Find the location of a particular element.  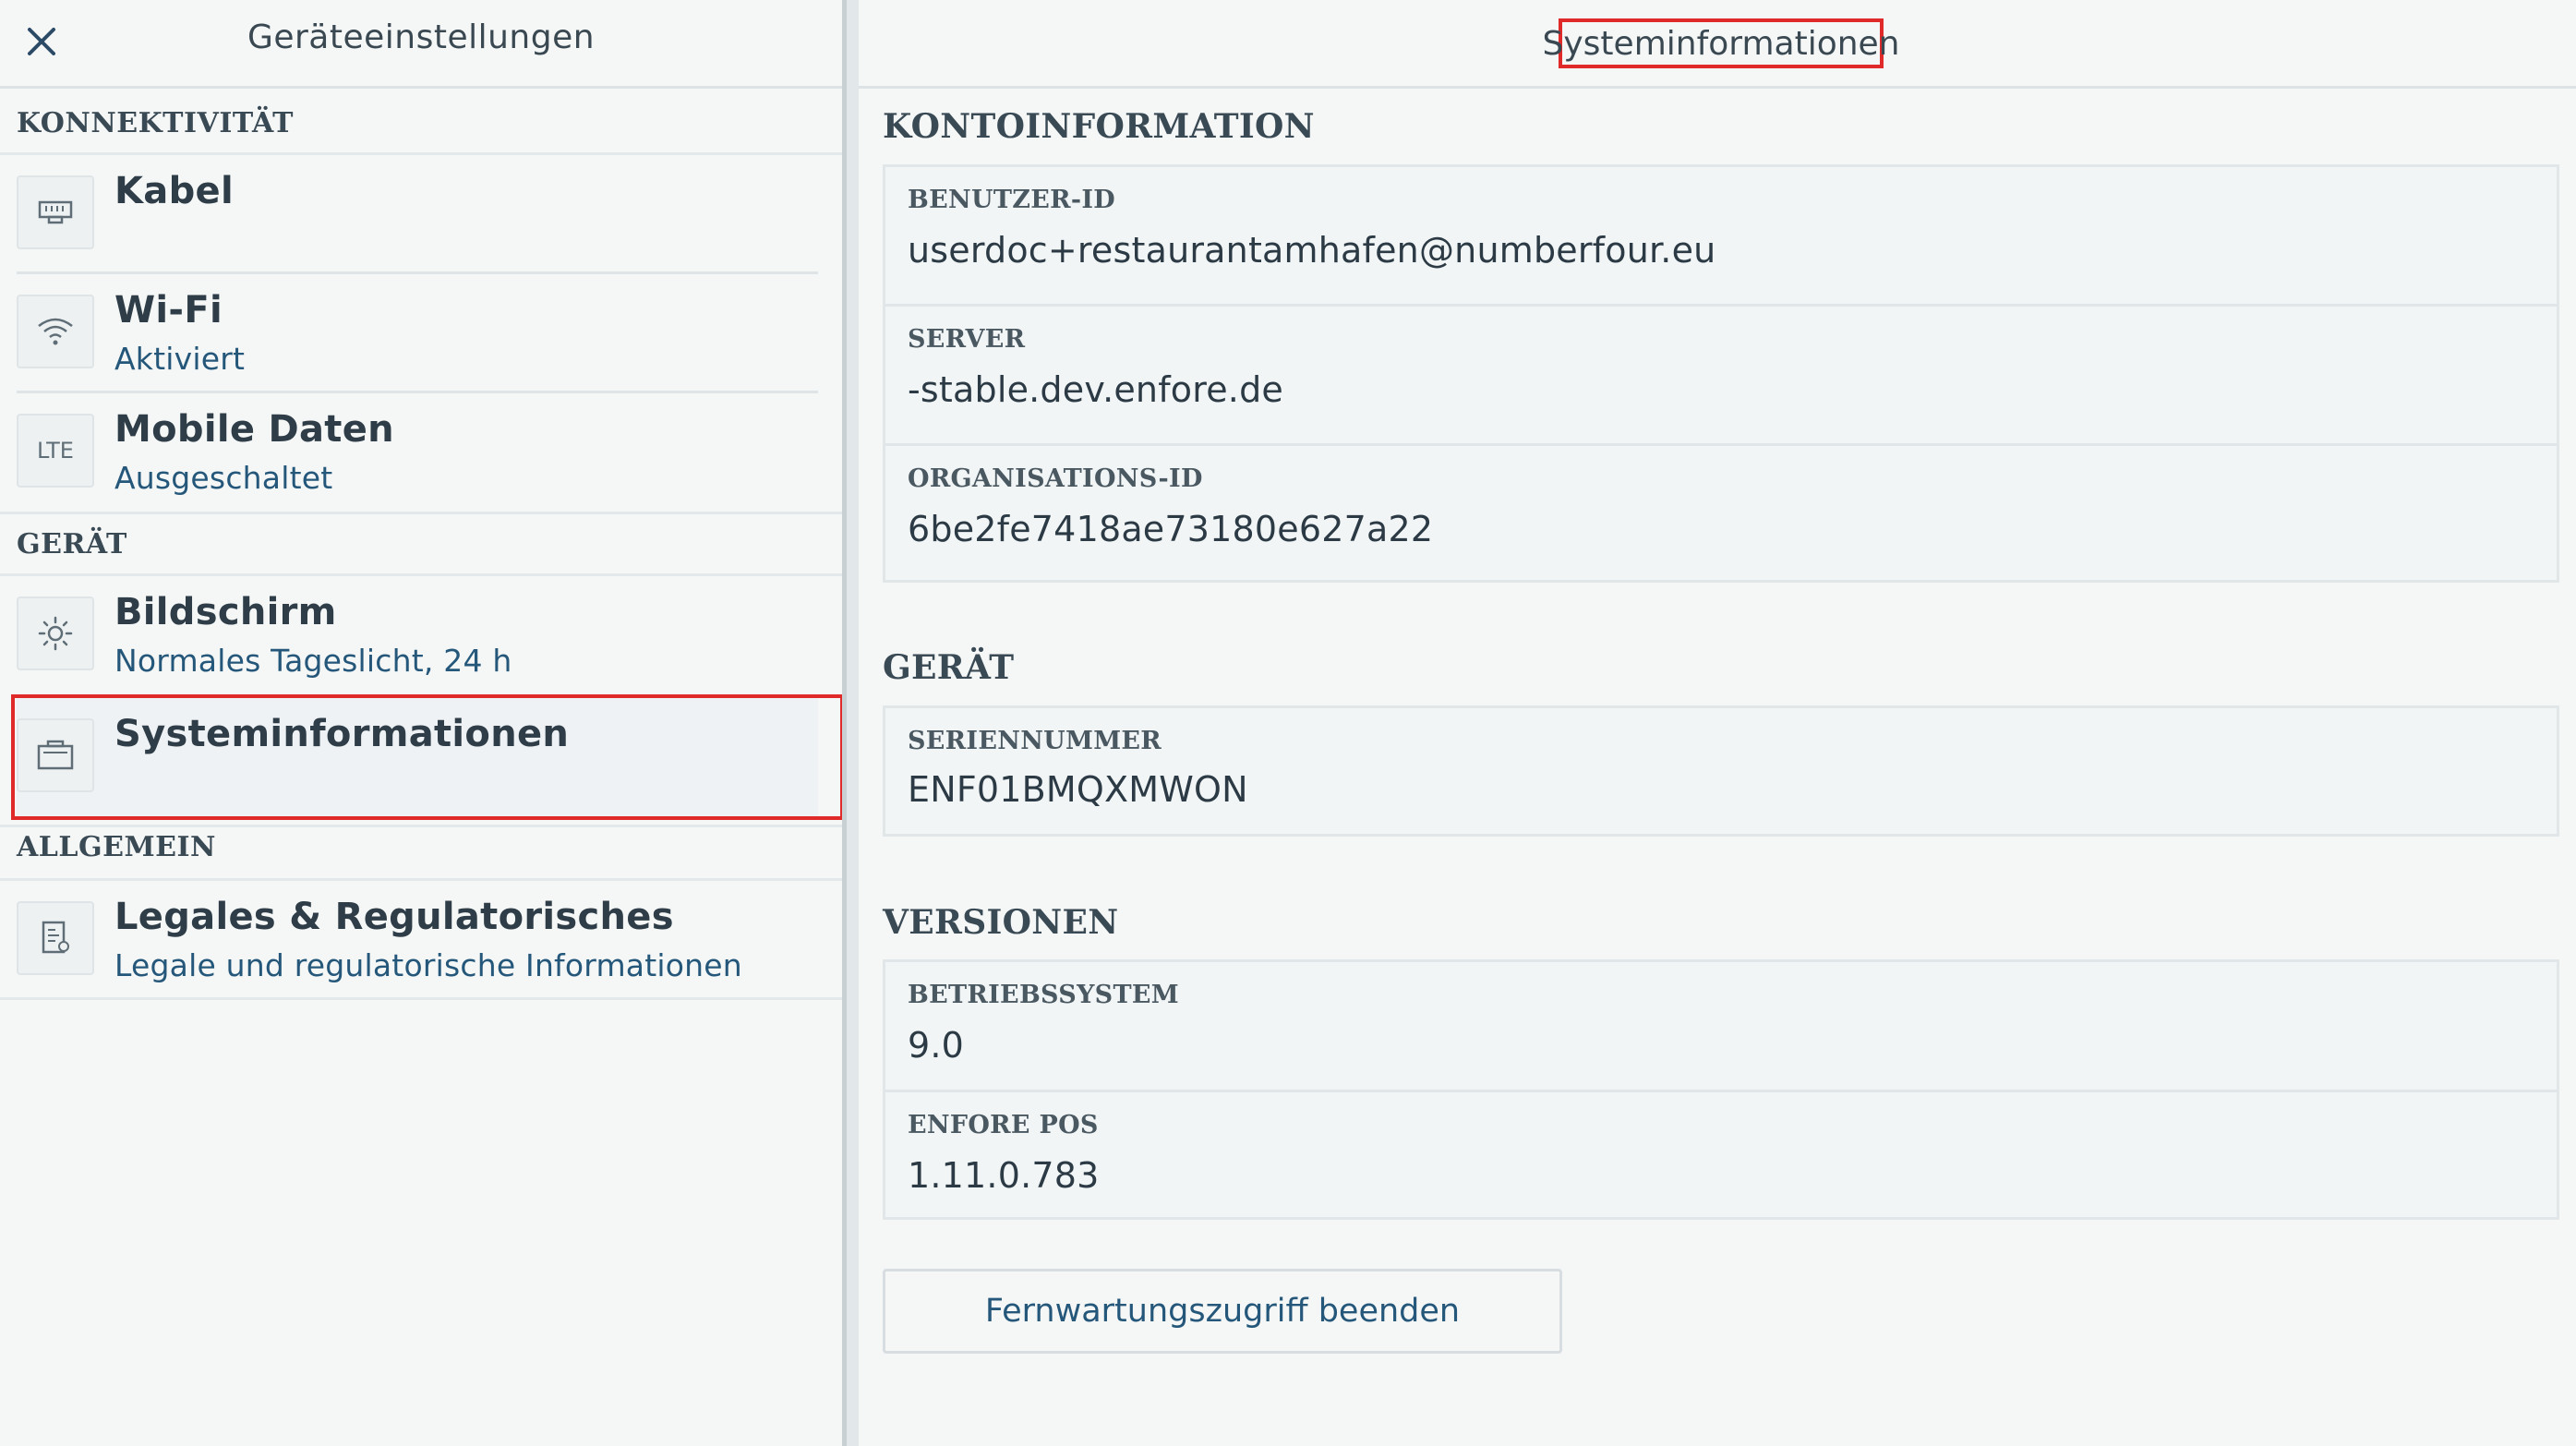

row-label: ORGANISATIONS-ID is located at coordinates (1055, 478).